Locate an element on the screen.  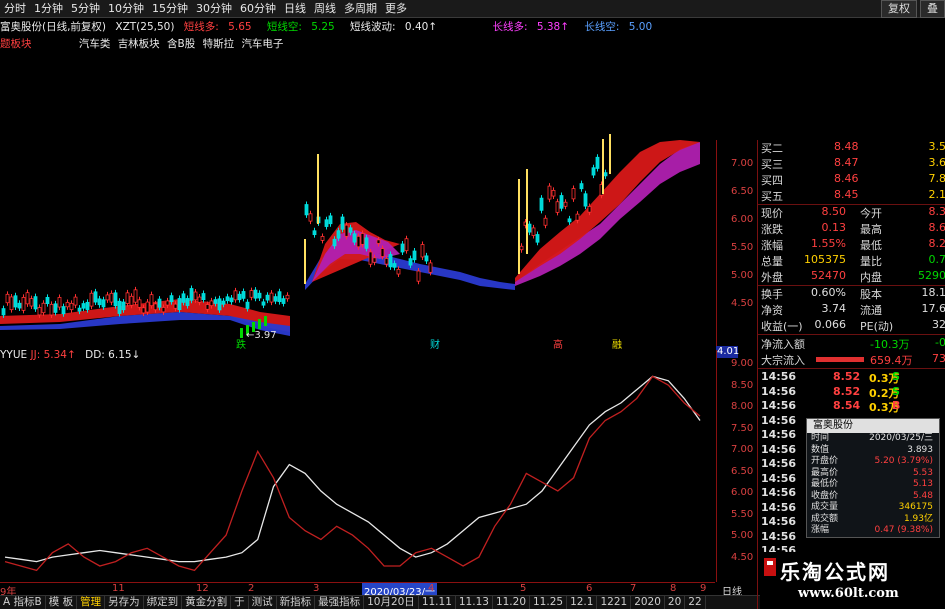
period-tab: 1分钟 is located at coordinates (48, 9).